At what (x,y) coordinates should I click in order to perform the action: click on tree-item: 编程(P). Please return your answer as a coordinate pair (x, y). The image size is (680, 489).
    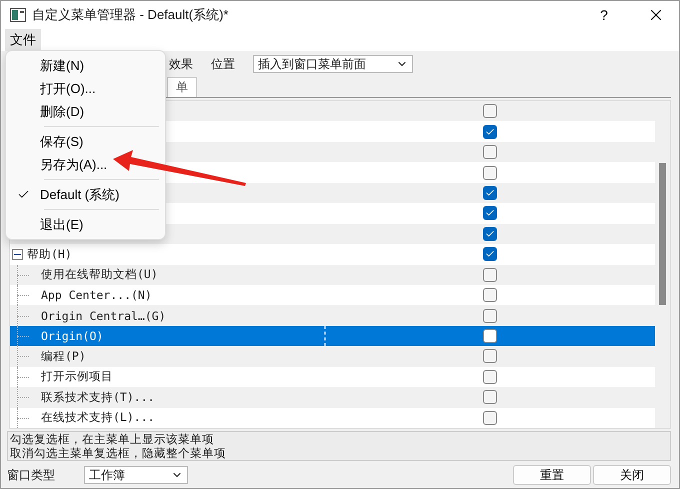
    Looking at the image, I should click on (63, 356).